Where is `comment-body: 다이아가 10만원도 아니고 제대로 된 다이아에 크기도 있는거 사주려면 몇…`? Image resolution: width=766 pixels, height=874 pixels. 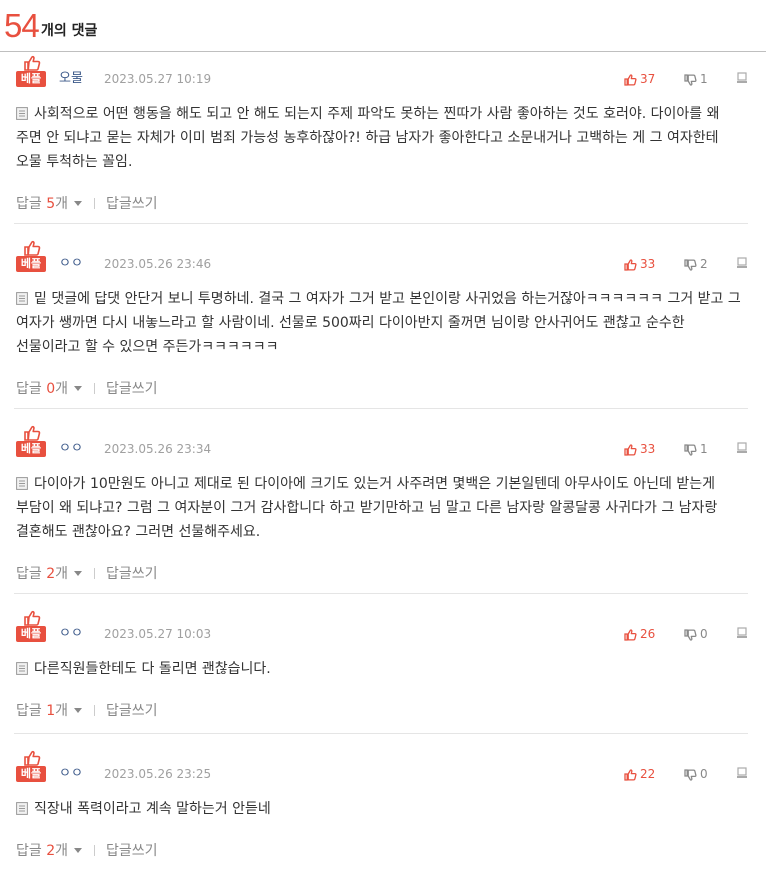
comment-body: 다이아가 10만원도 아니고 제대로 된 다이아에 크기도 있는거 사주려면 몇… is located at coordinates (380, 508).